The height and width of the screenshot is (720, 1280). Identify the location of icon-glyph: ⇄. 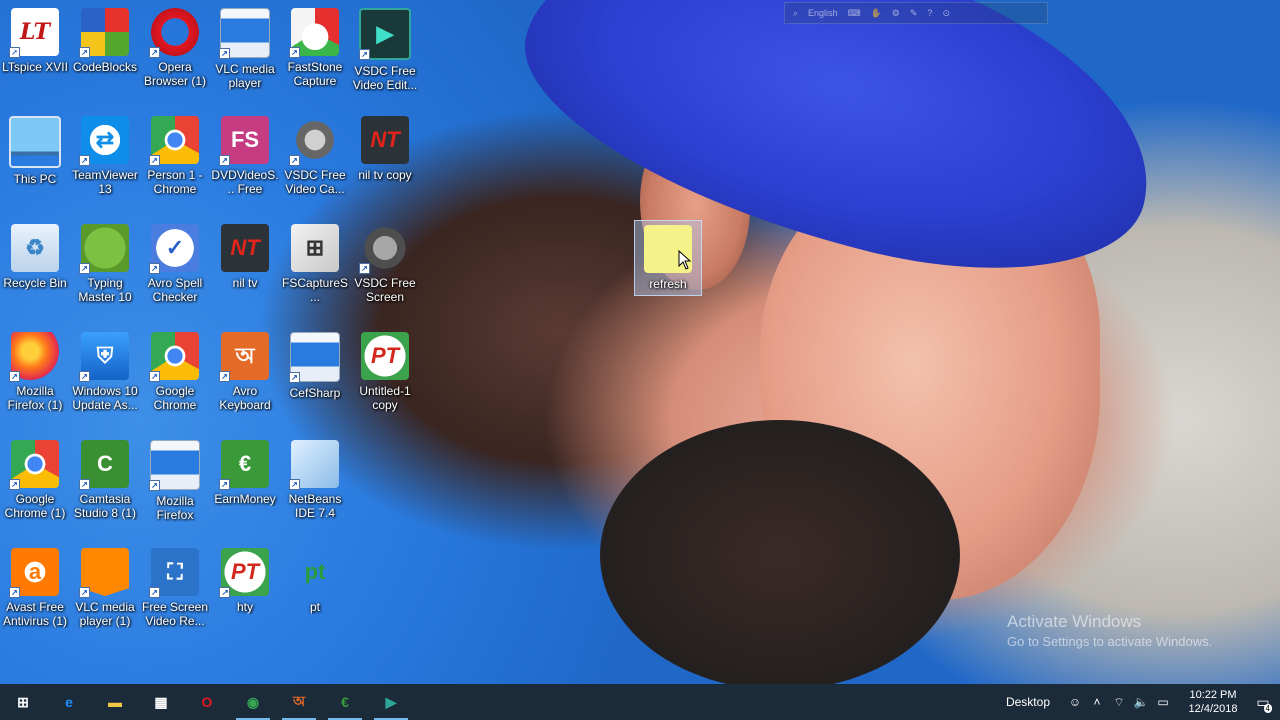
(105, 139).